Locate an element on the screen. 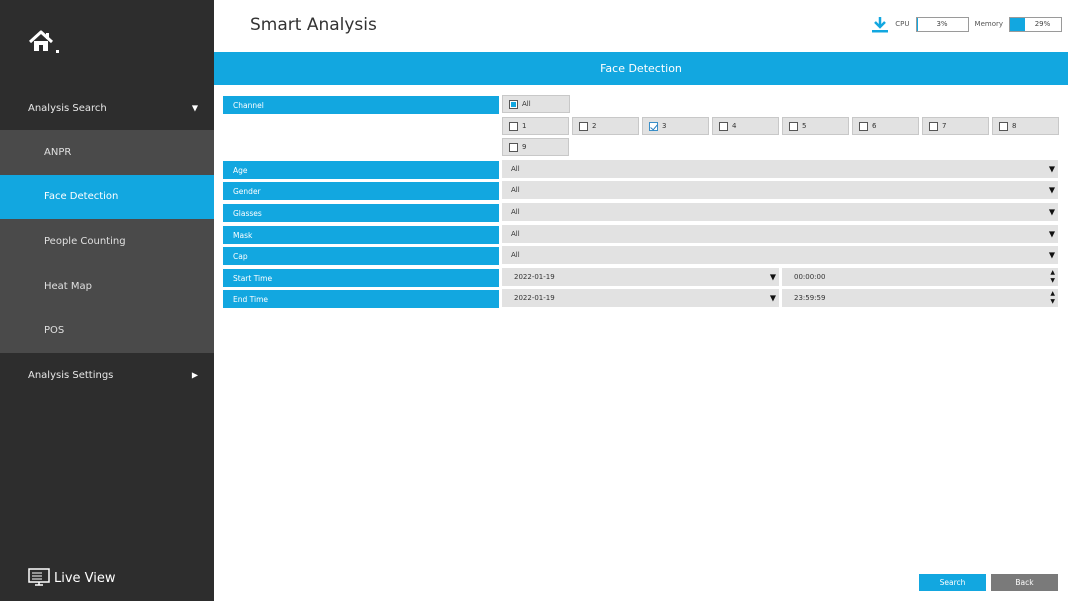  back-button: Back is located at coordinates (1024, 582).